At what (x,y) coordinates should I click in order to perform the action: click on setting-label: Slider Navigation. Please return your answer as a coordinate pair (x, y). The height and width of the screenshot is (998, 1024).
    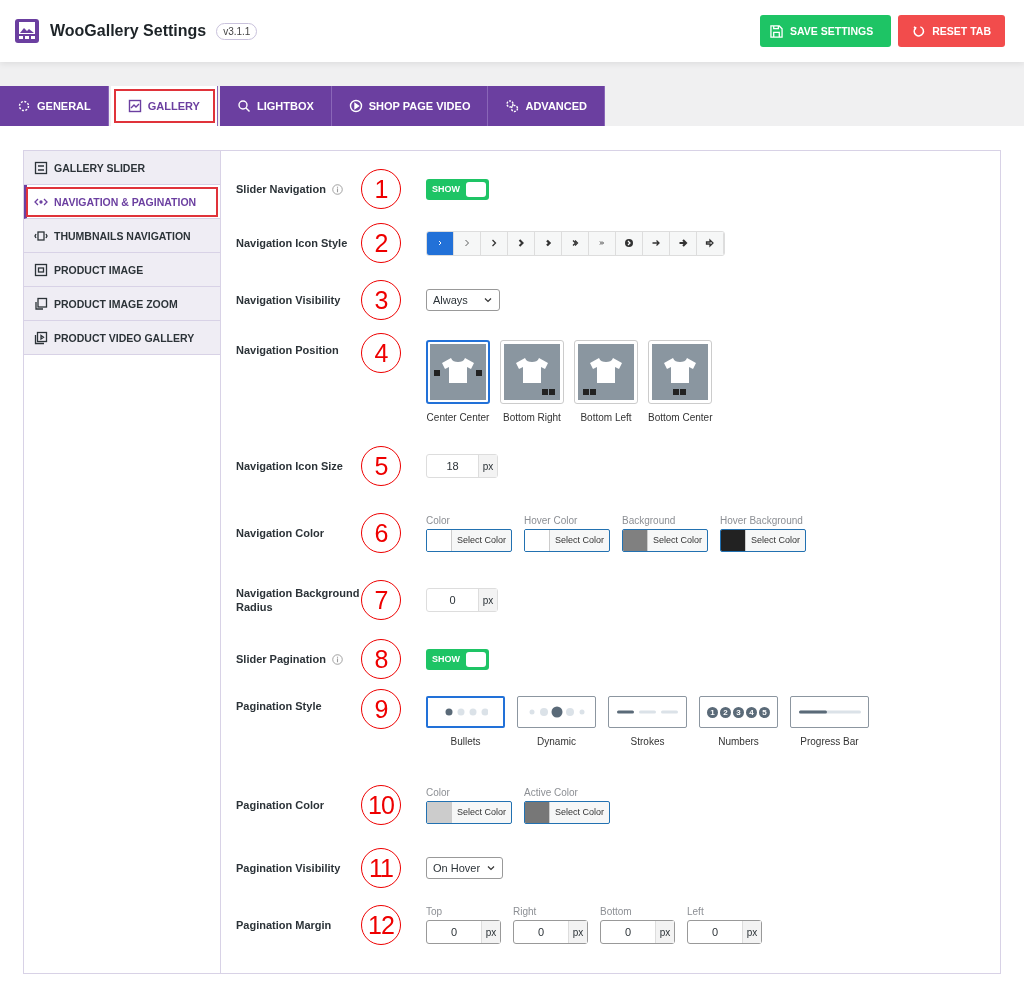
    Looking at the image, I should click on (281, 189).